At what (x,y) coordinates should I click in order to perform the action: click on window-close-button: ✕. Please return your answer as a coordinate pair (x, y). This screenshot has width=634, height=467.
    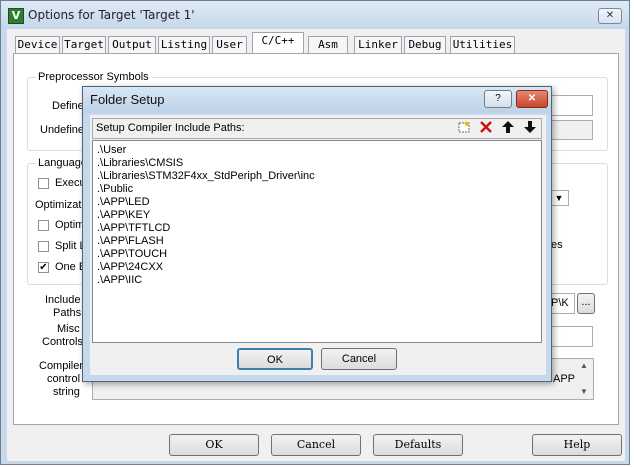
    Looking at the image, I should click on (610, 16).